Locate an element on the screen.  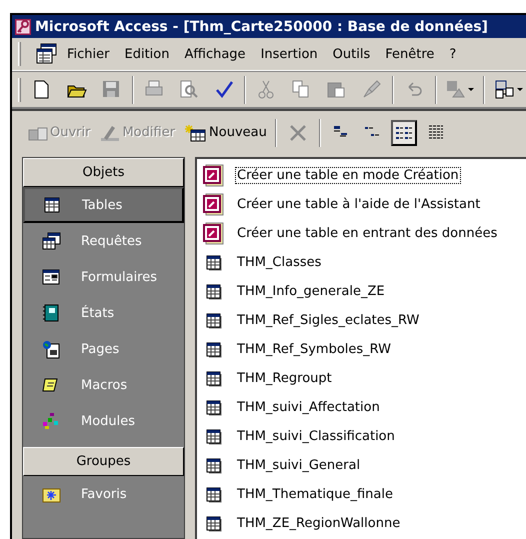
save-icon is located at coordinates (111, 89).